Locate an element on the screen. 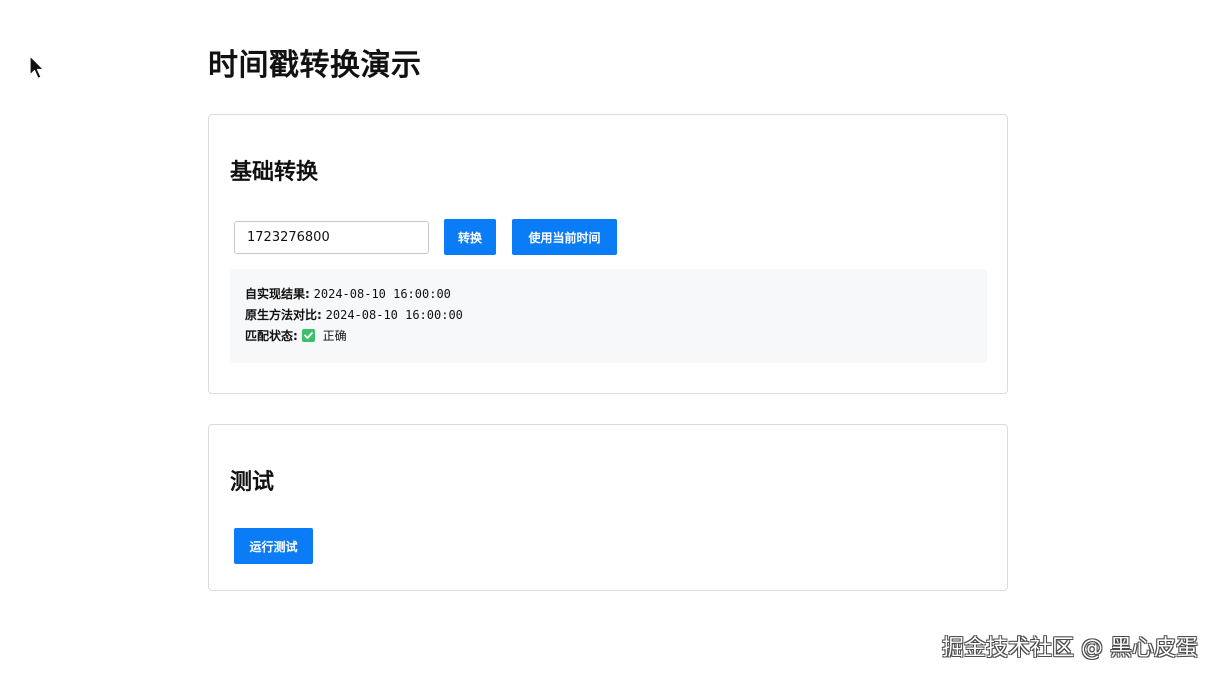 The image size is (1218, 682). page-title: 时间戳转换演示 is located at coordinates (315, 65).